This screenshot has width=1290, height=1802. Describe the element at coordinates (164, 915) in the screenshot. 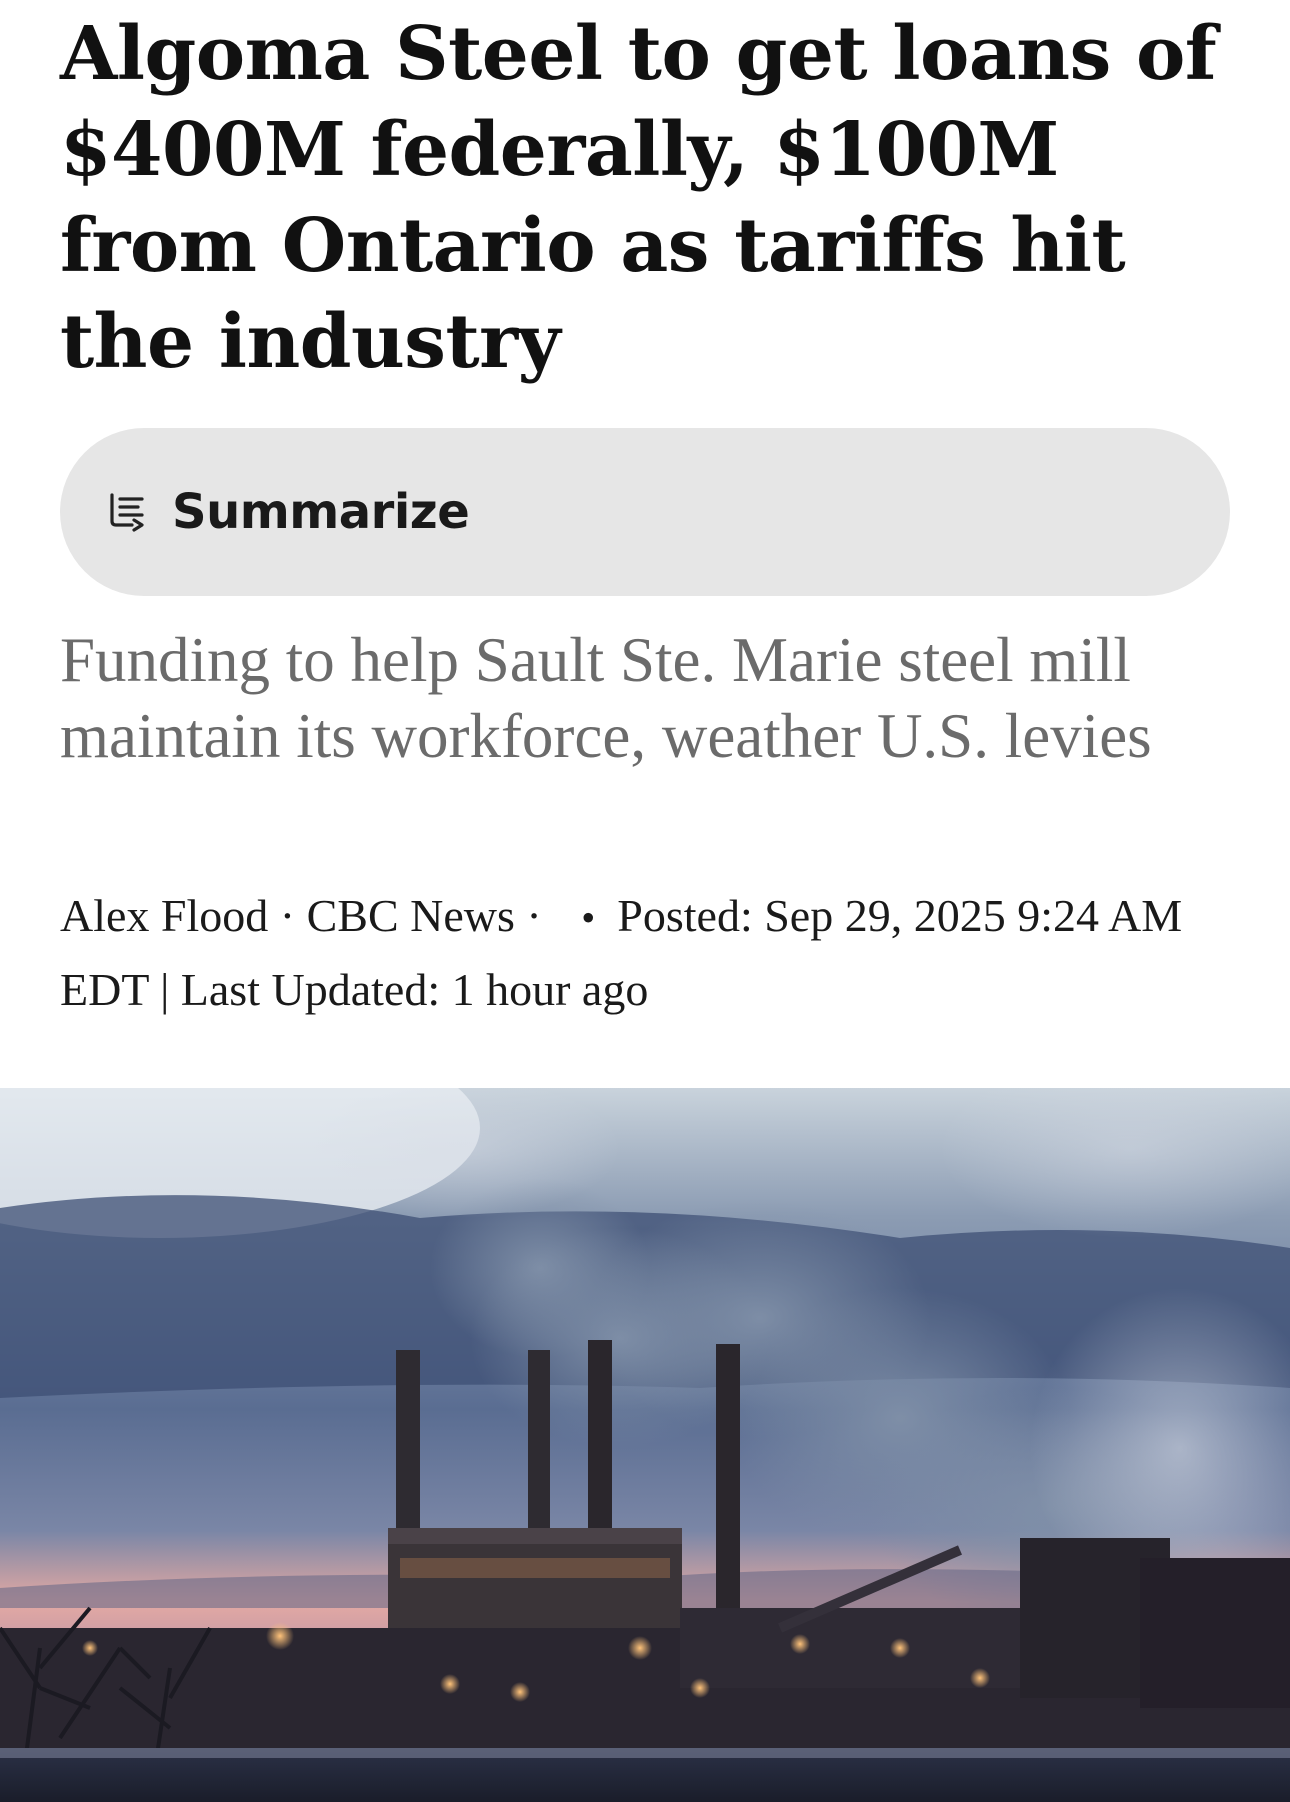

I see `author-link: Alex Flood` at that location.